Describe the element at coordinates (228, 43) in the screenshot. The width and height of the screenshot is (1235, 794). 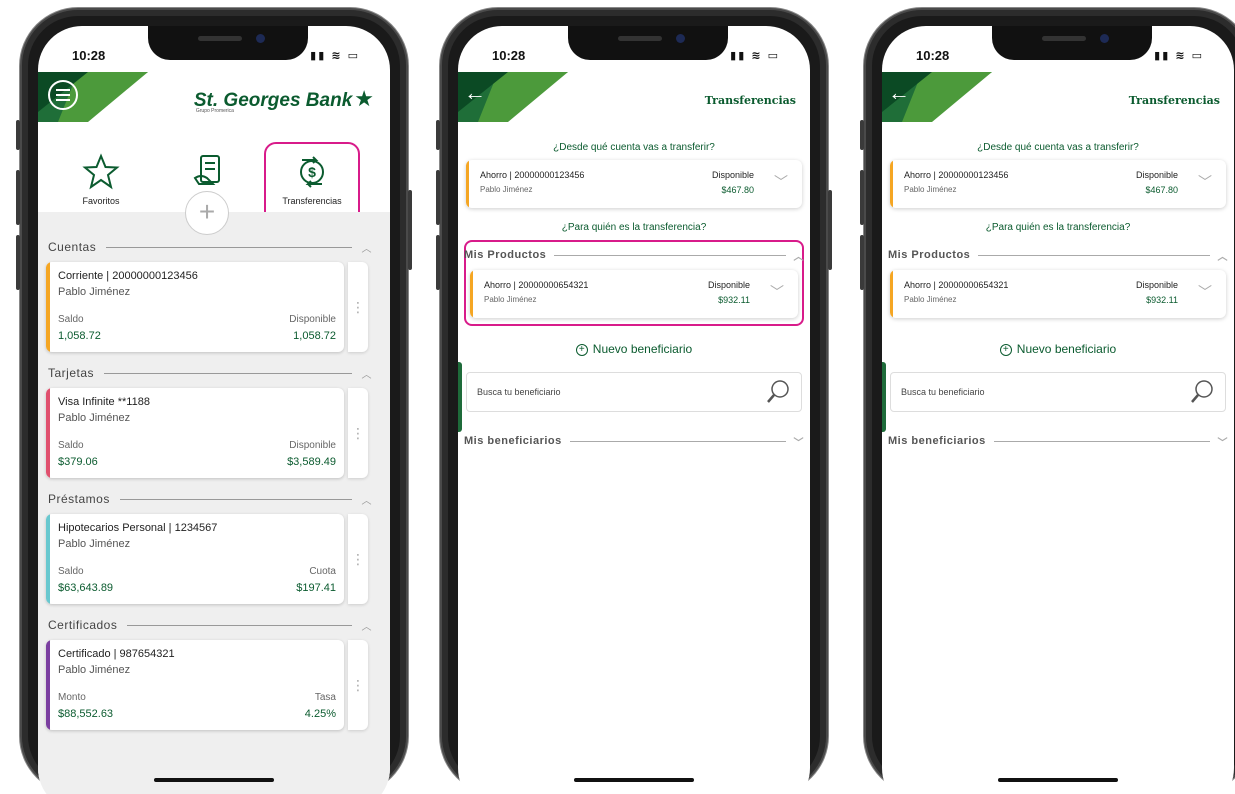
I see `notch` at that location.